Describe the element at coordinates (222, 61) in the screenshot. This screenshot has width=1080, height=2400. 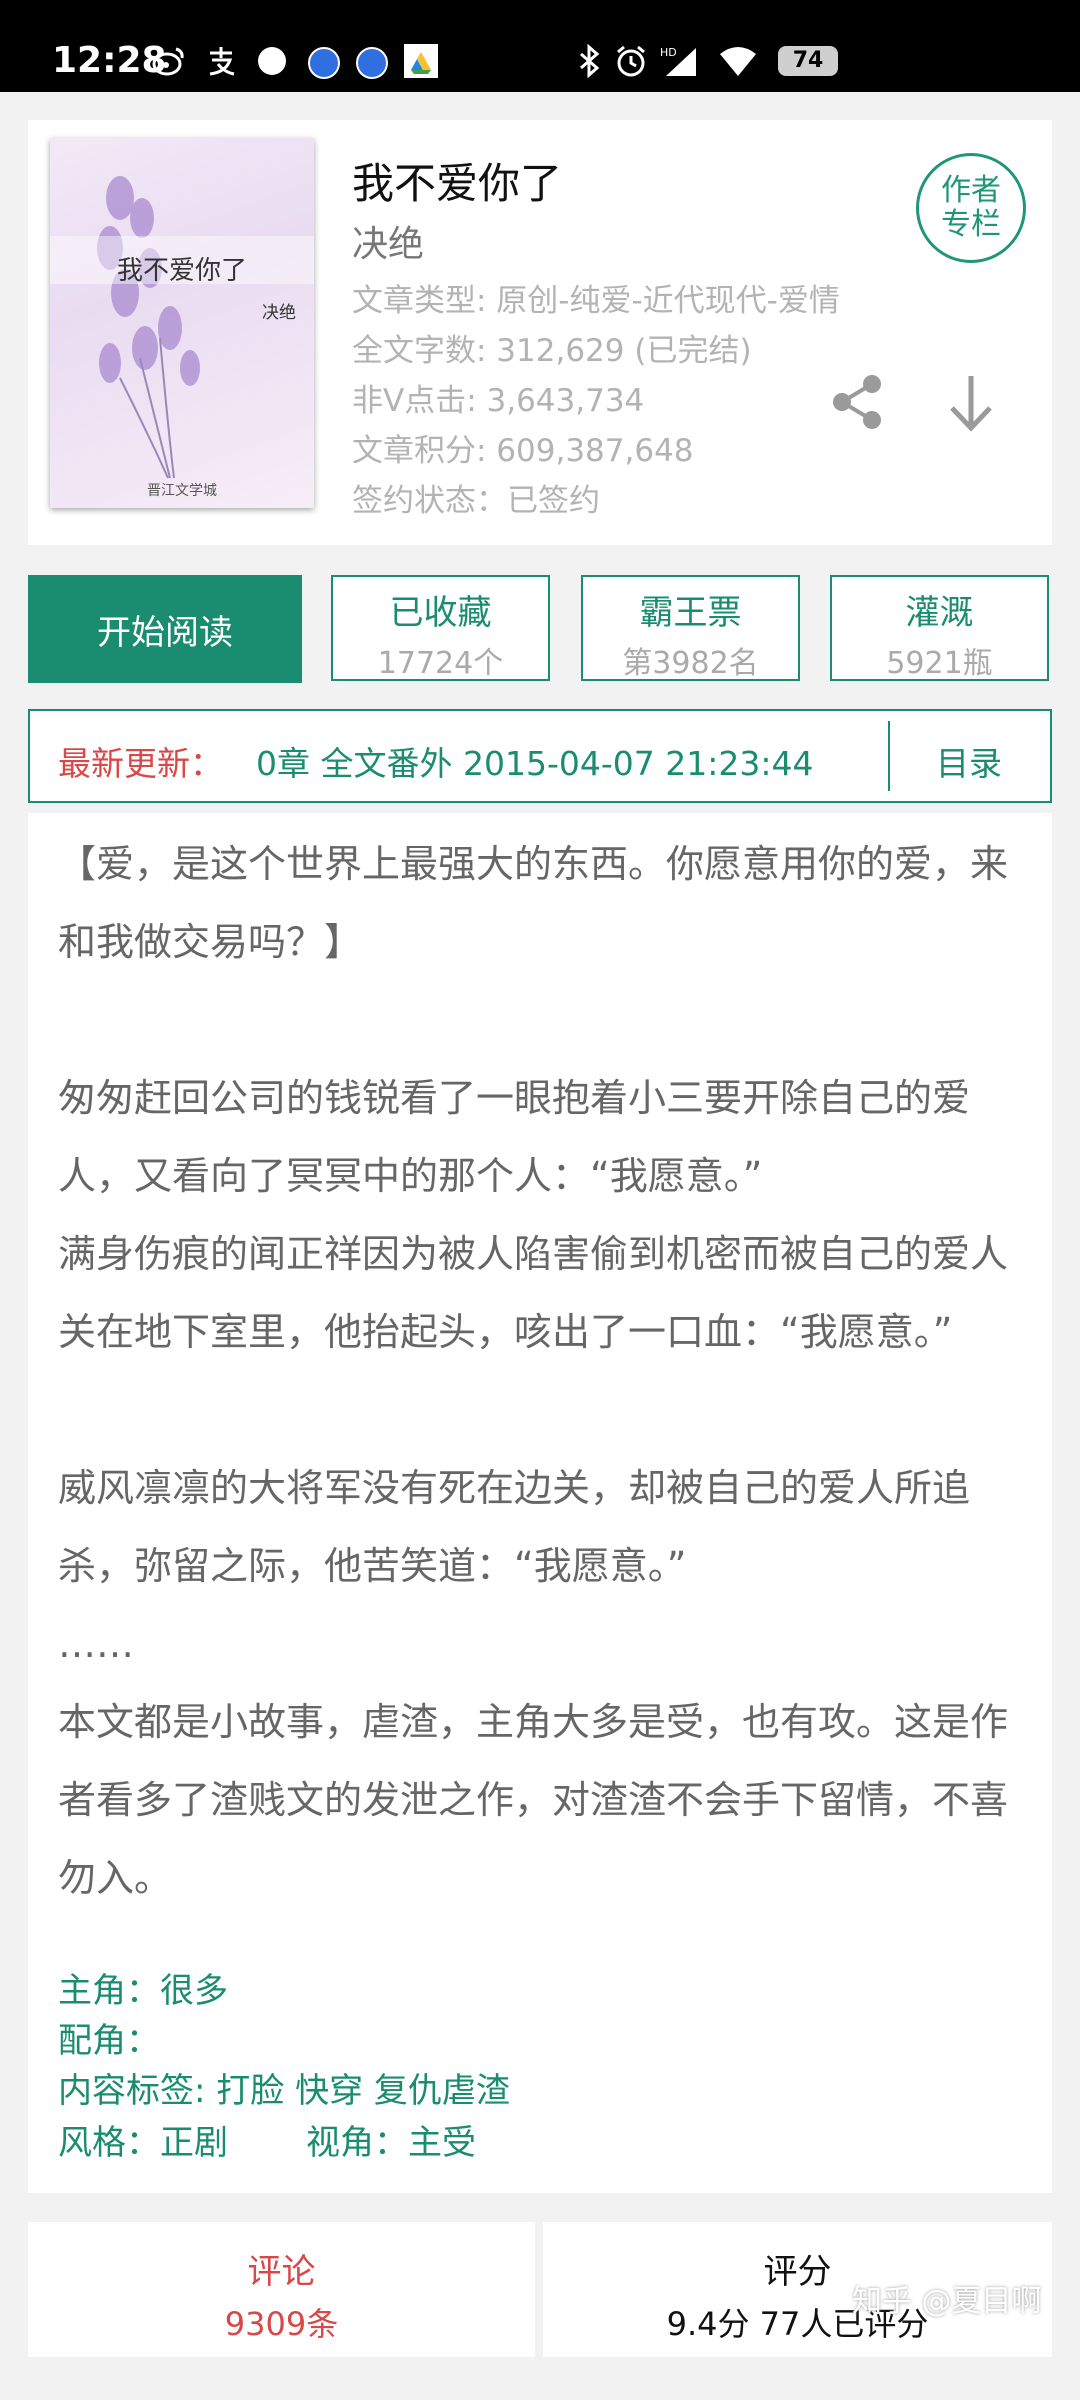
I see `alipay-icon` at that location.